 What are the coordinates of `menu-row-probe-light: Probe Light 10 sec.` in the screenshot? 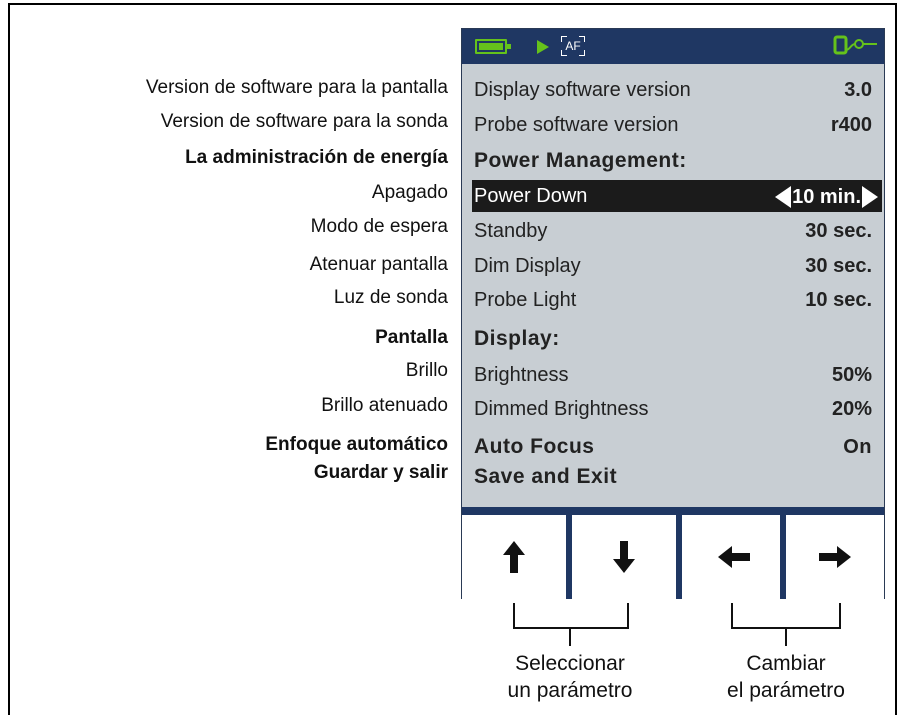 It's located at (677, 300).